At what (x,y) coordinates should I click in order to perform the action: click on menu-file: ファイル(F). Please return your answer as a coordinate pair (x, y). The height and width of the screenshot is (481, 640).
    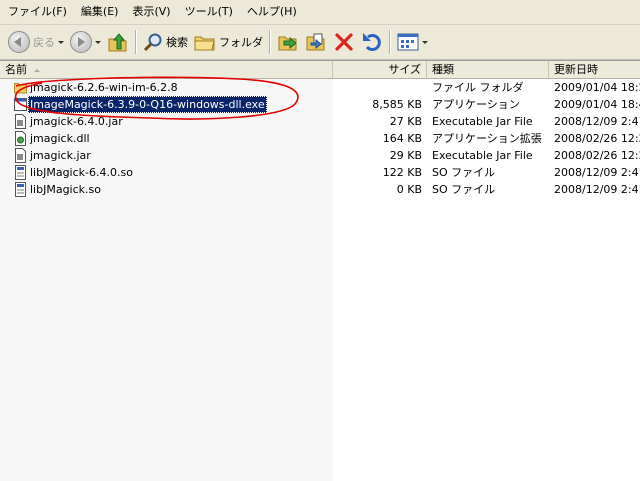
    Looking at the image, I should click on (36, 12).